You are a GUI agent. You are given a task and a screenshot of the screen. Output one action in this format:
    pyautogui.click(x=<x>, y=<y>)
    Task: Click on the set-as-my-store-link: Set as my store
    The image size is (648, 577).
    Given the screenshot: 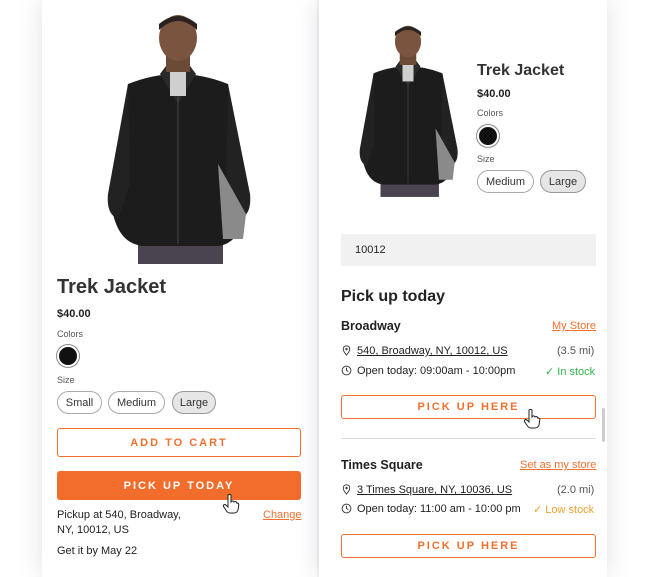 What is the action you would take?
    pyautogui.click(x=558, y=465)
    